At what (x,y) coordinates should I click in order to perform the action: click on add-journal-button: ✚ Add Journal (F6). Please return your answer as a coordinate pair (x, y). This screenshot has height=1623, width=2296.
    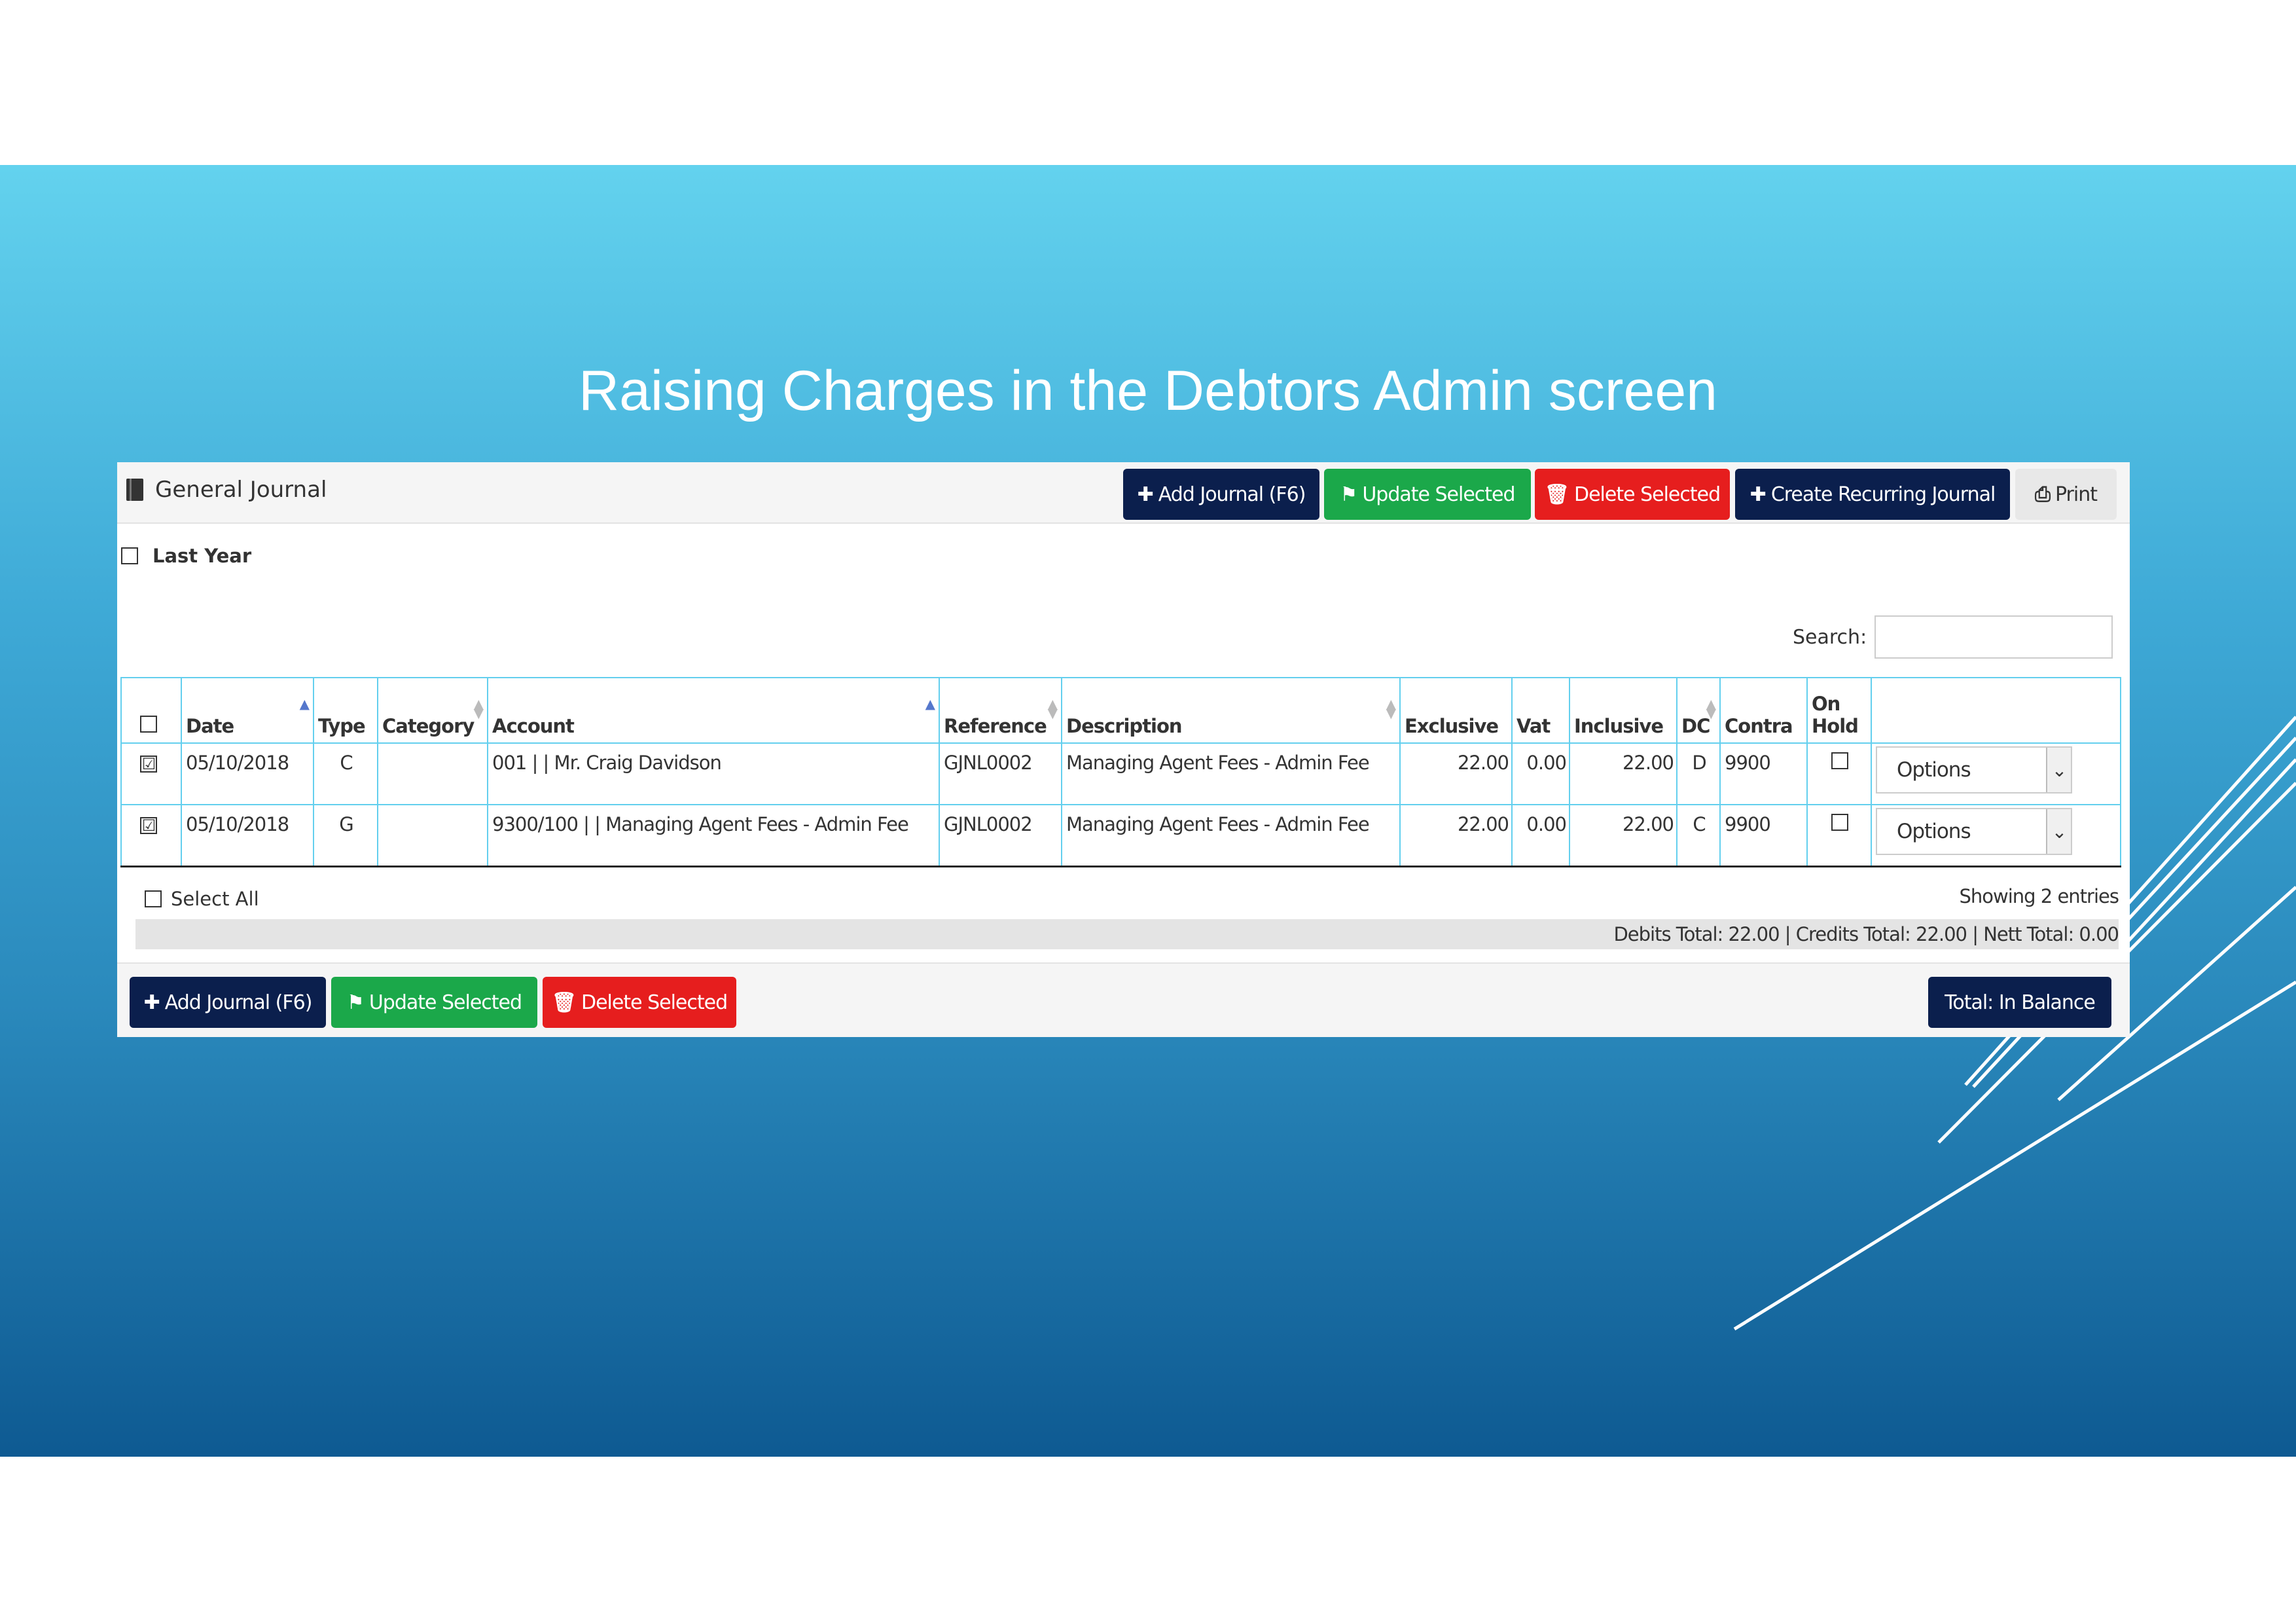
    Looking at the image, I should click on (1221, 494).